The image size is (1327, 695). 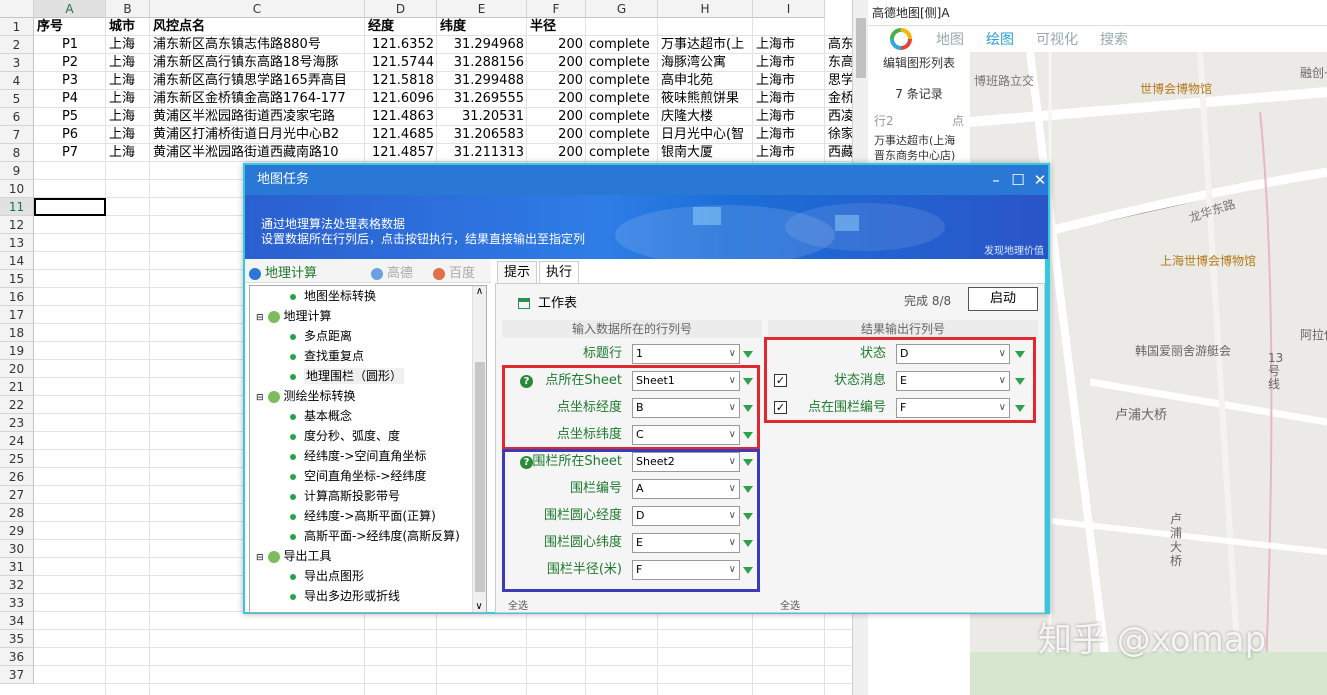 What do you see at coordinates (17, 153) in the screenshot?
I see `row-header: 8` at bounding box center [17, 153].